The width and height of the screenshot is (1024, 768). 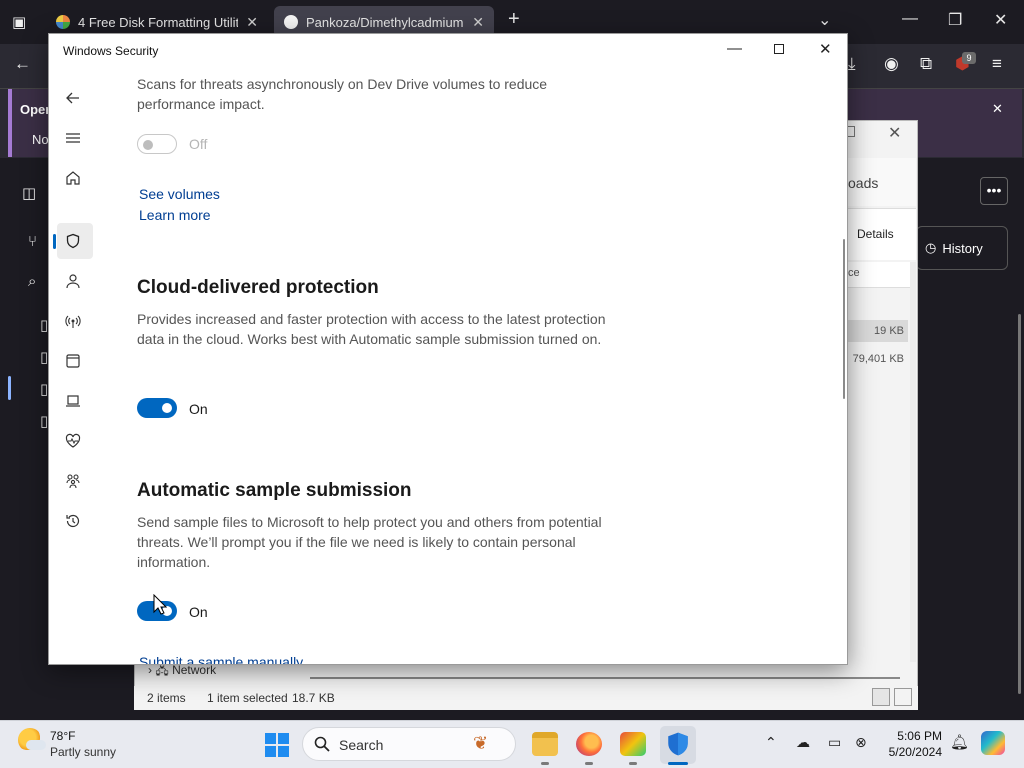 What do you see at coordinates (834, 742) in the screenshot?
I see `display-icon: ▭` at bounding box center [834, 742].